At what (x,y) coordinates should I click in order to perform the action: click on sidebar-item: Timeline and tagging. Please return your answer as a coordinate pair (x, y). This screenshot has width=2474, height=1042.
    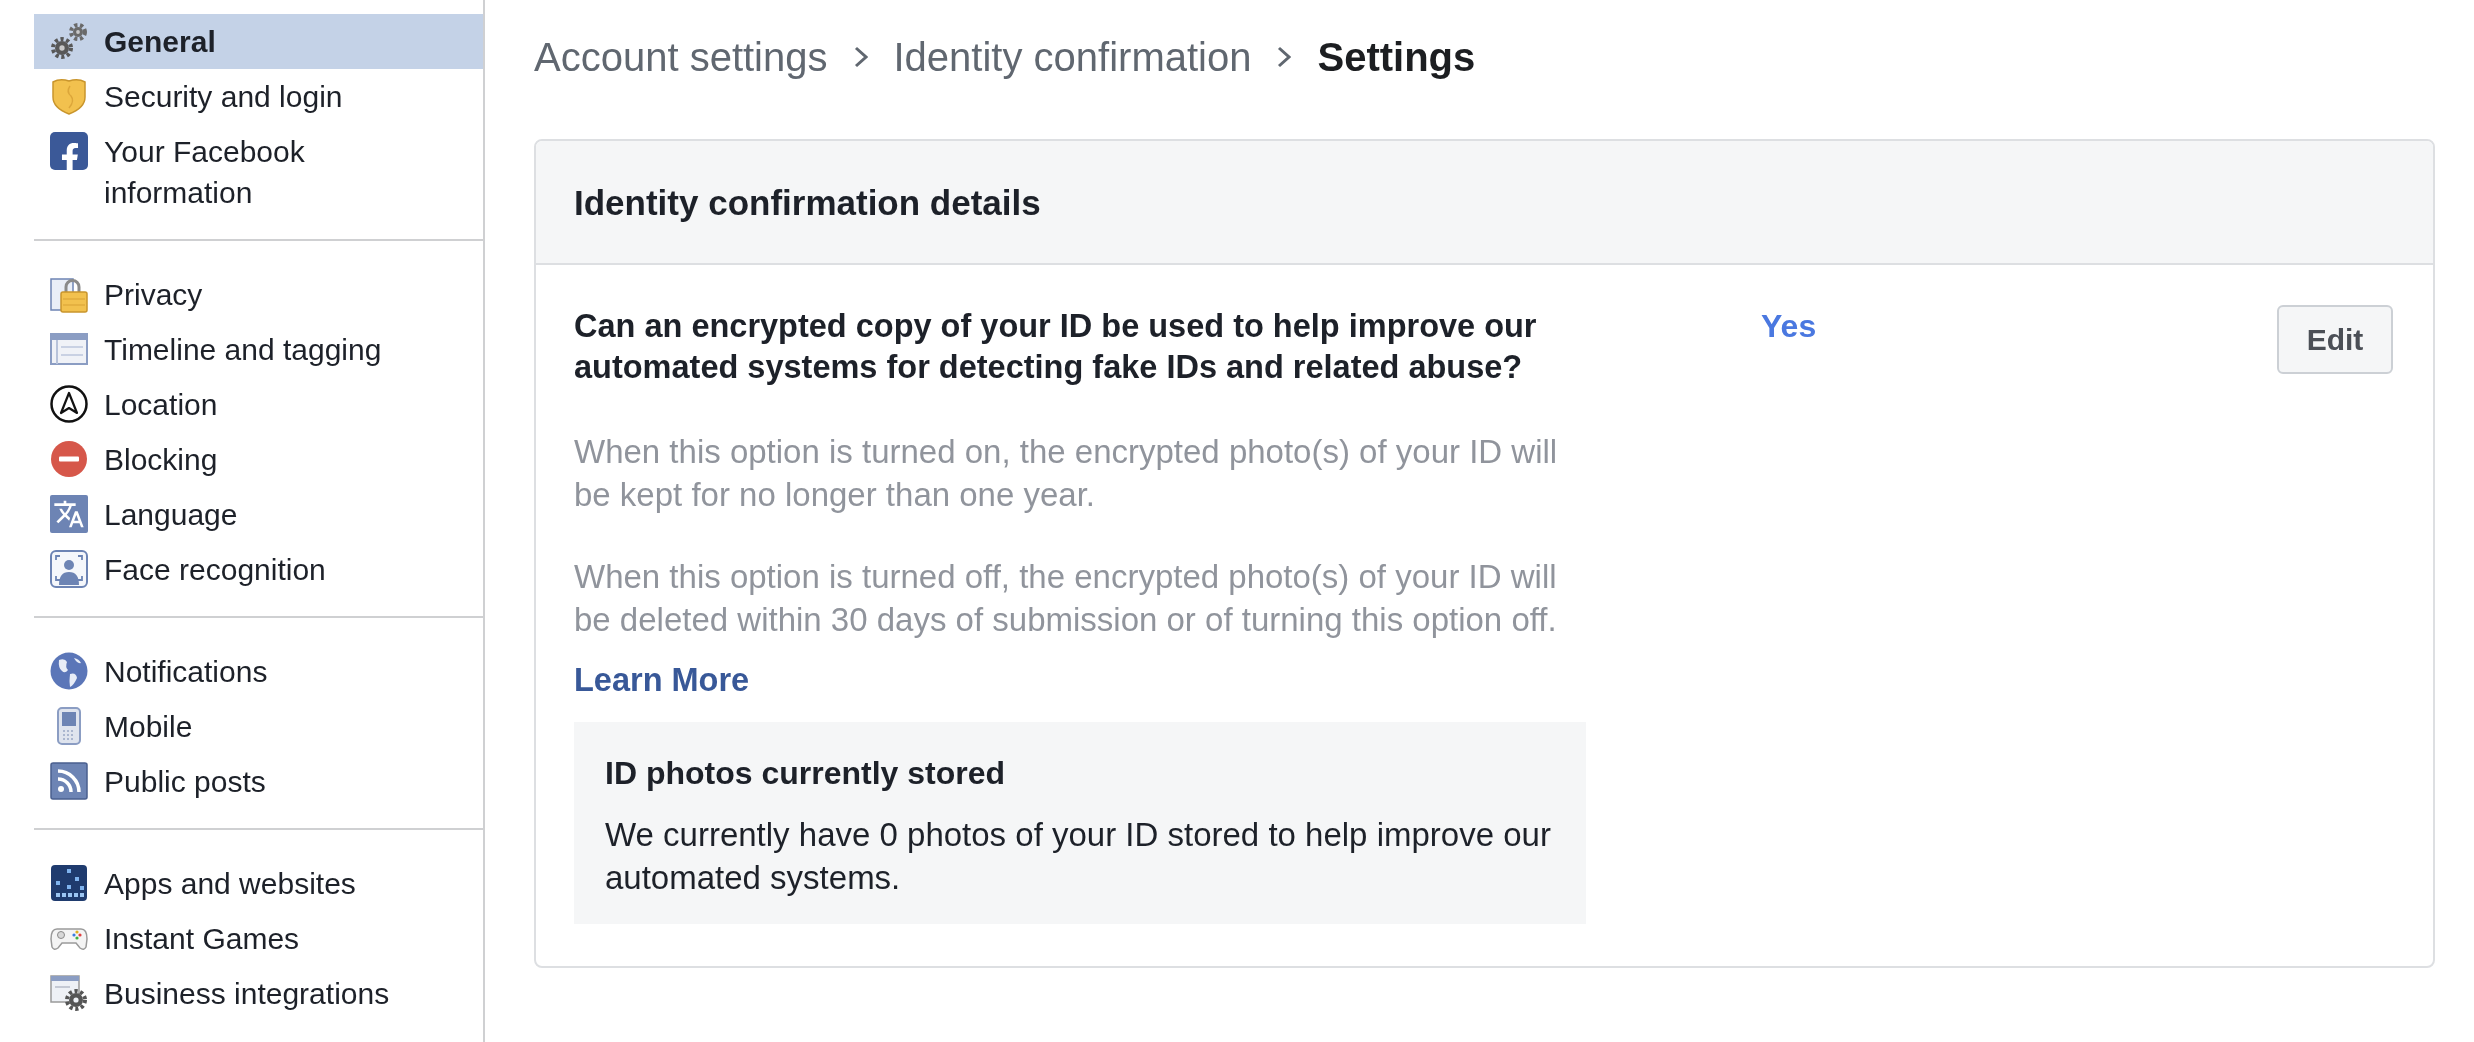
    Looking at the image, I should click on (258, 349).